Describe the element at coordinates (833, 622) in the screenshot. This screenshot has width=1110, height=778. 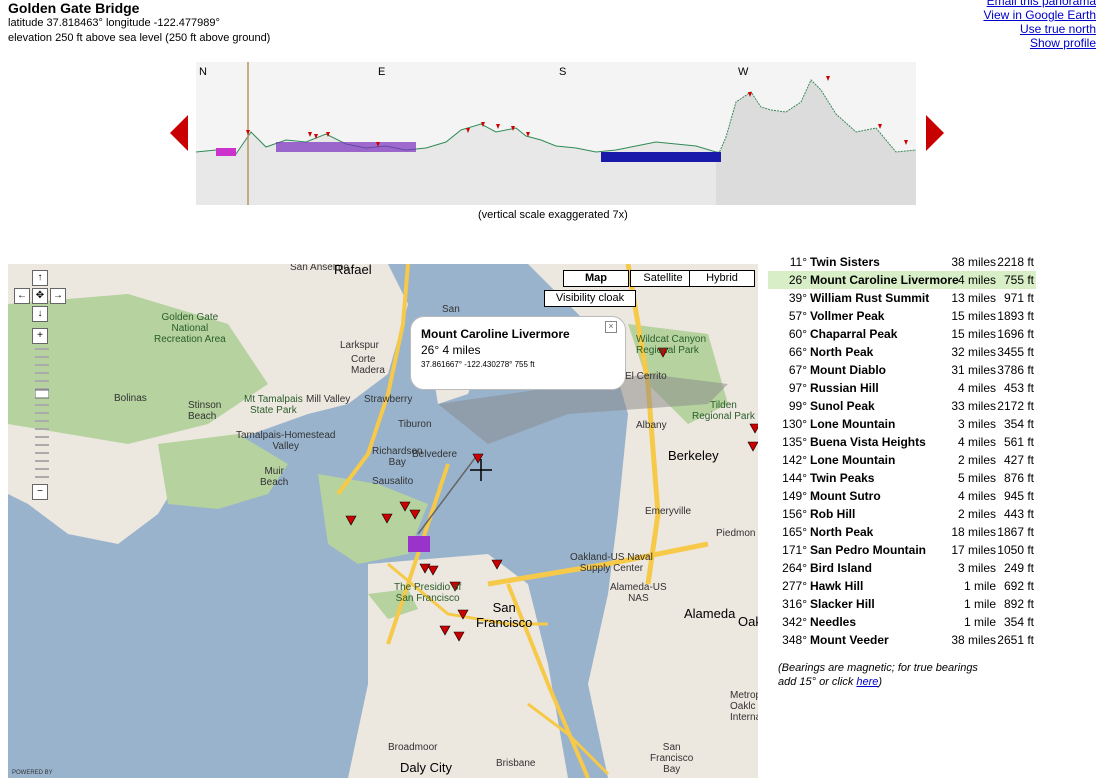
I see `peak-name: Needles` at that location.